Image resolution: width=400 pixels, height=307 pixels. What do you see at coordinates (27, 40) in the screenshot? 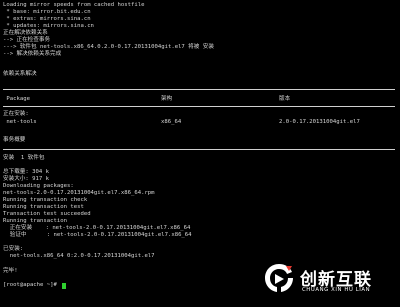
I see `output-line: --> 正在检查事务` at bounding box center [27, 40].